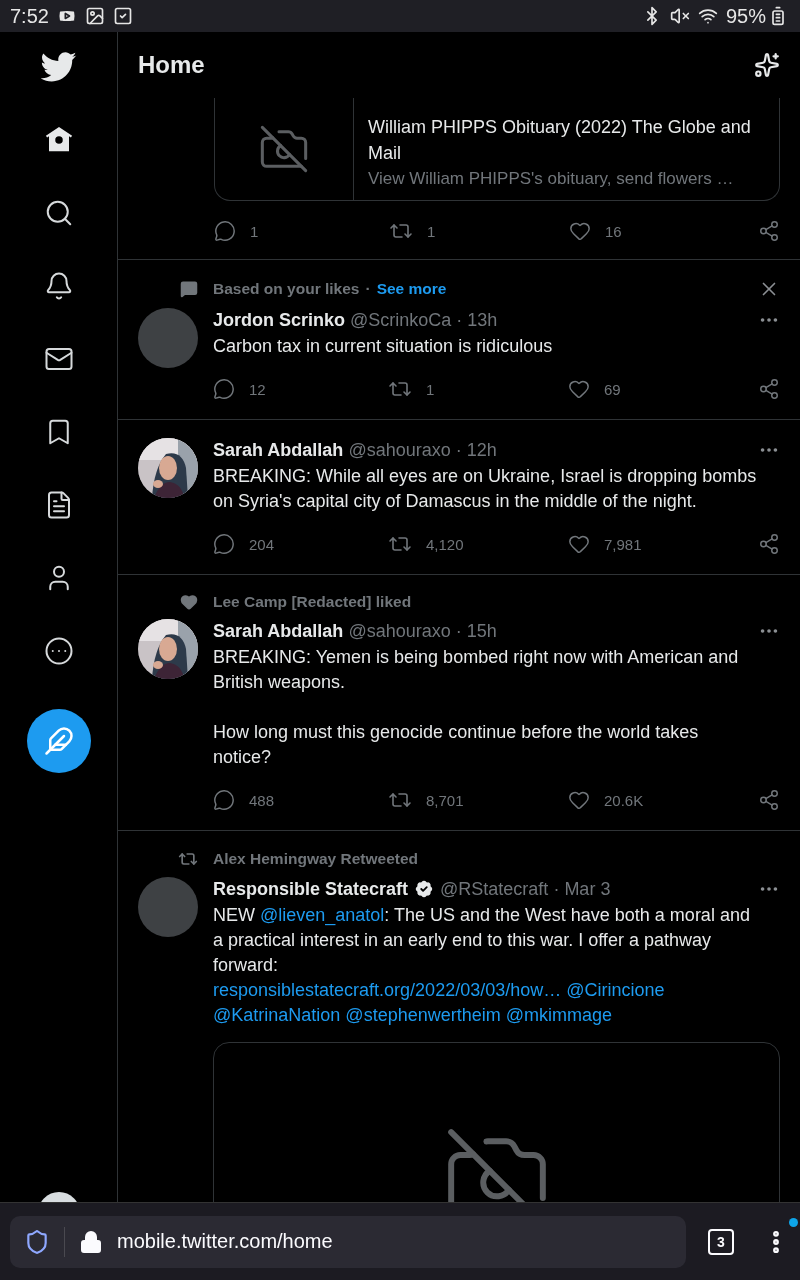 This screenshot has width=800, height=1280. I want to click on context-label: Based on your likes, so click(286, 289).